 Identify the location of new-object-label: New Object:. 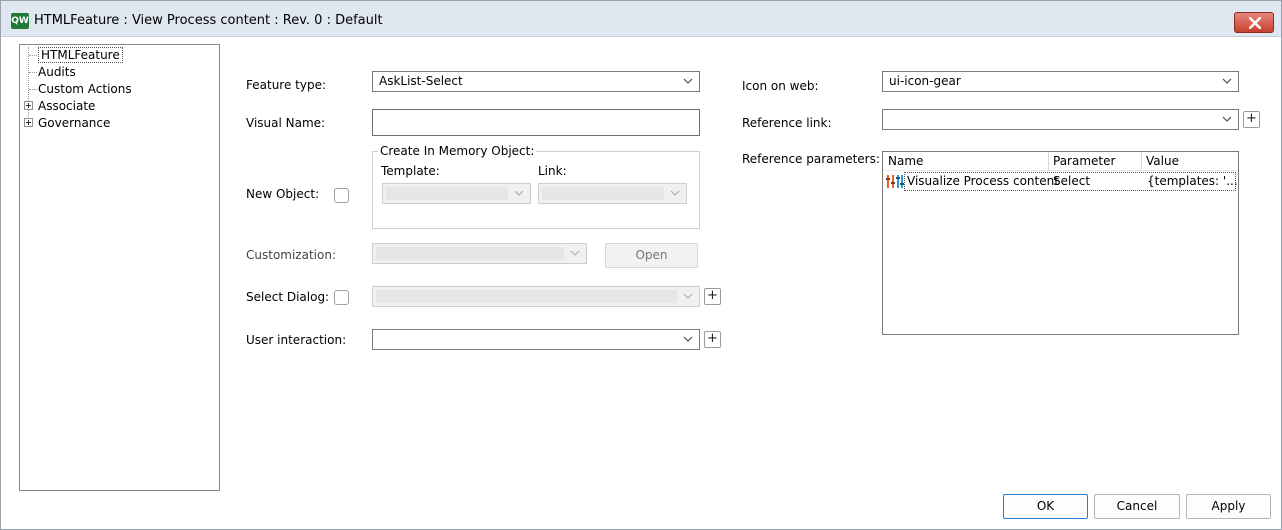
(283, 194).